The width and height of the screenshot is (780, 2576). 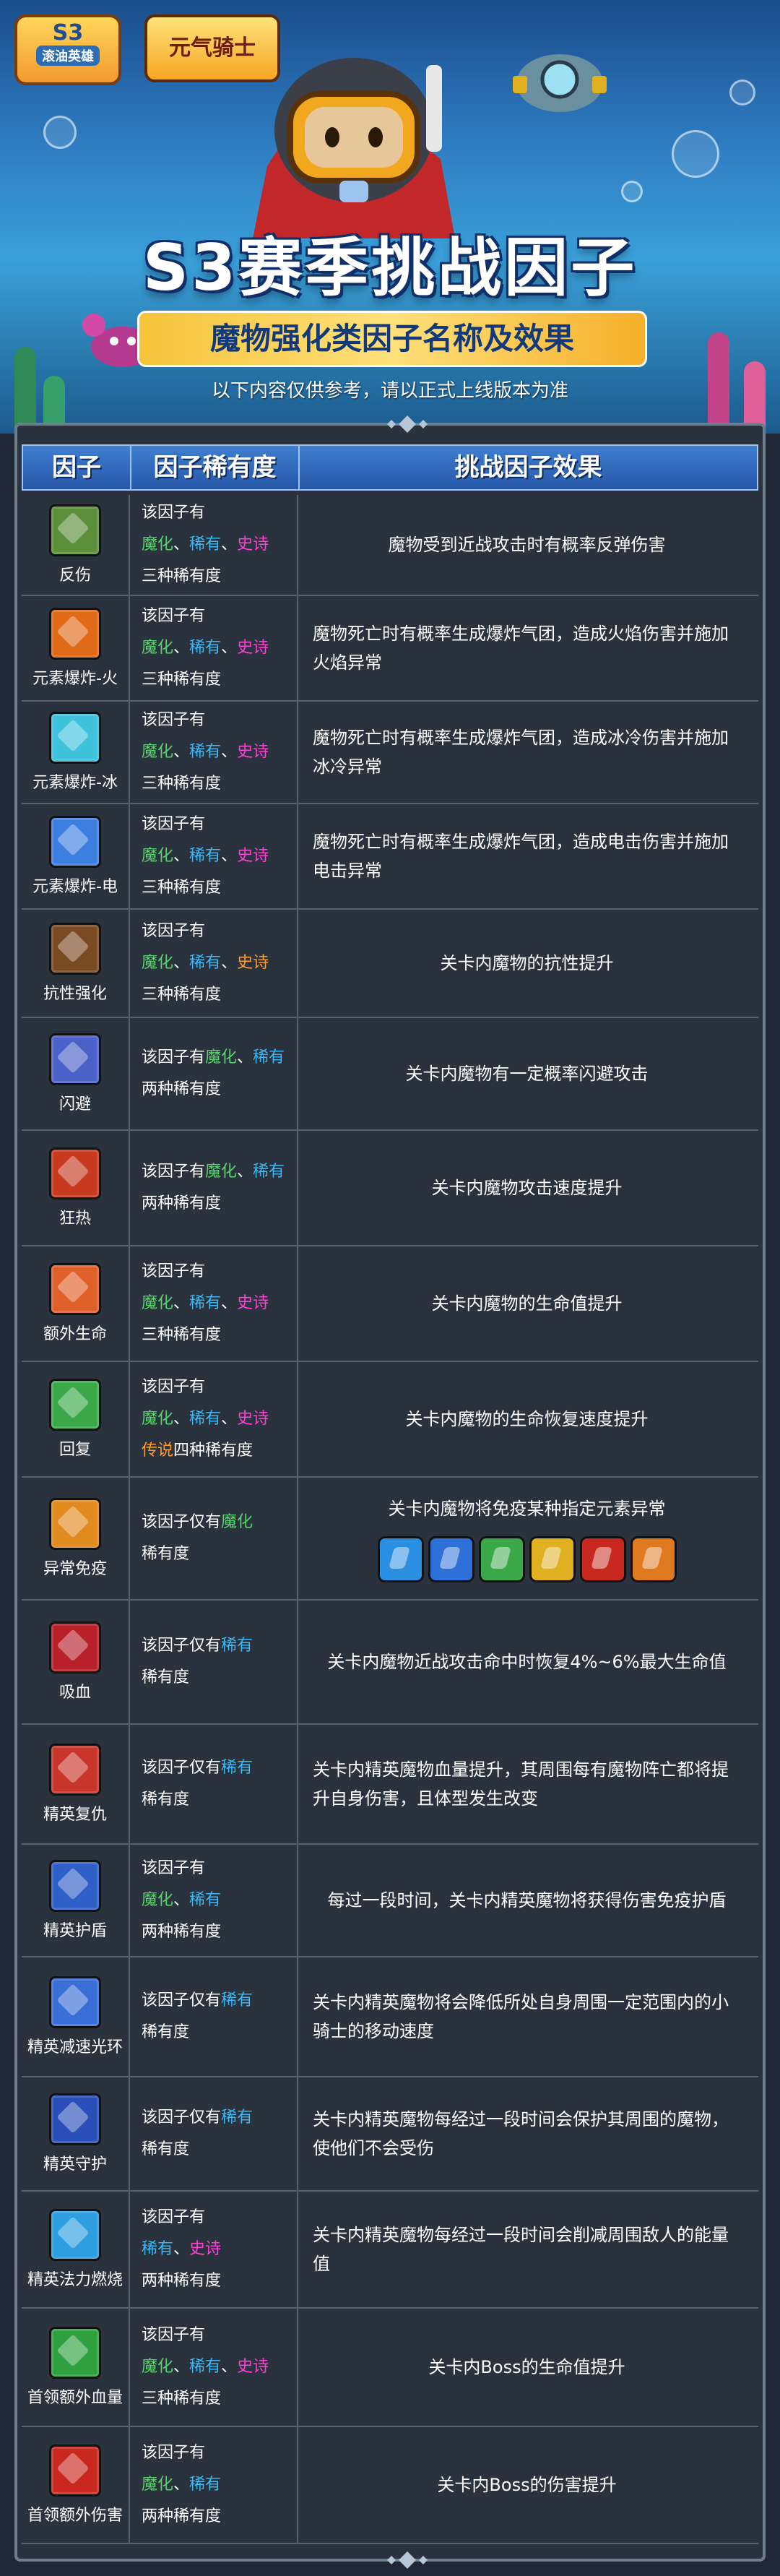 I want to click on submarine-robot-illustration, so click(x=560, y=83).